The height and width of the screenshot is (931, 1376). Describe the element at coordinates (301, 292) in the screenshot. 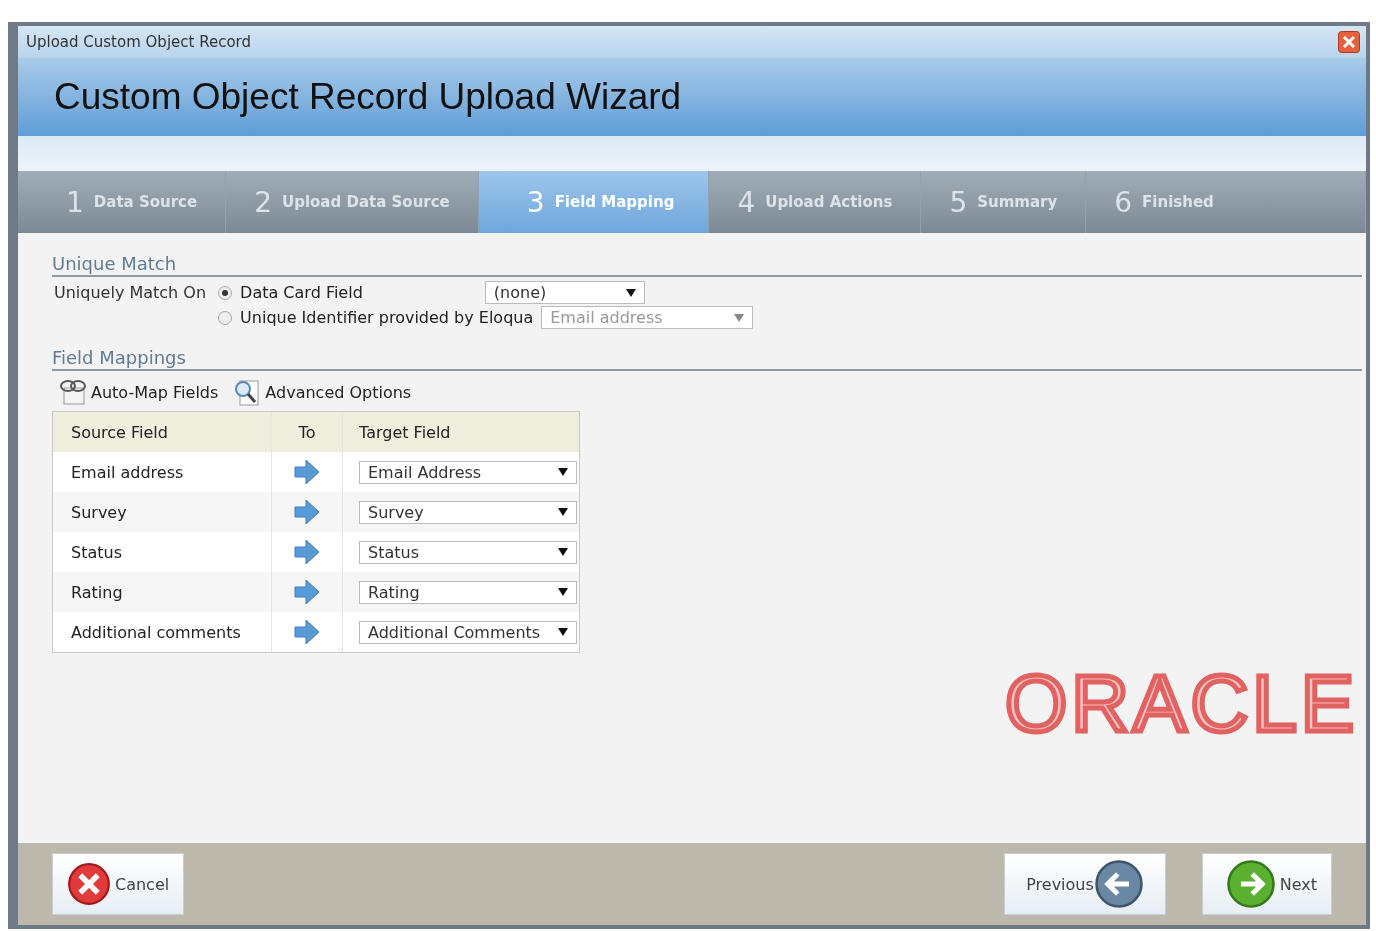

I see `radio-label: Data Card Field` at that location.